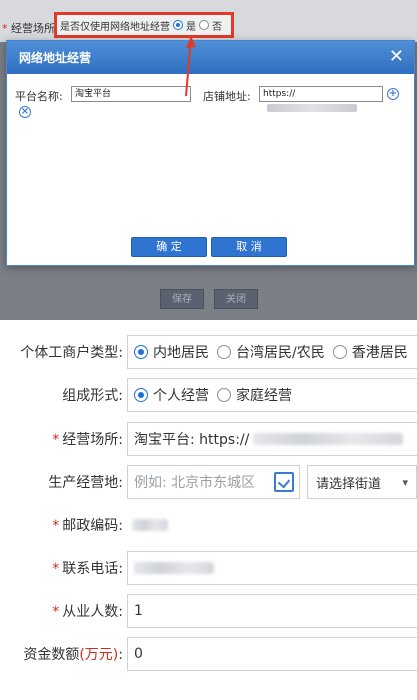 The width and height of the screenshot is (417, 700). I want to click on platform-name-label: 平台名称:, so click(39, 96).